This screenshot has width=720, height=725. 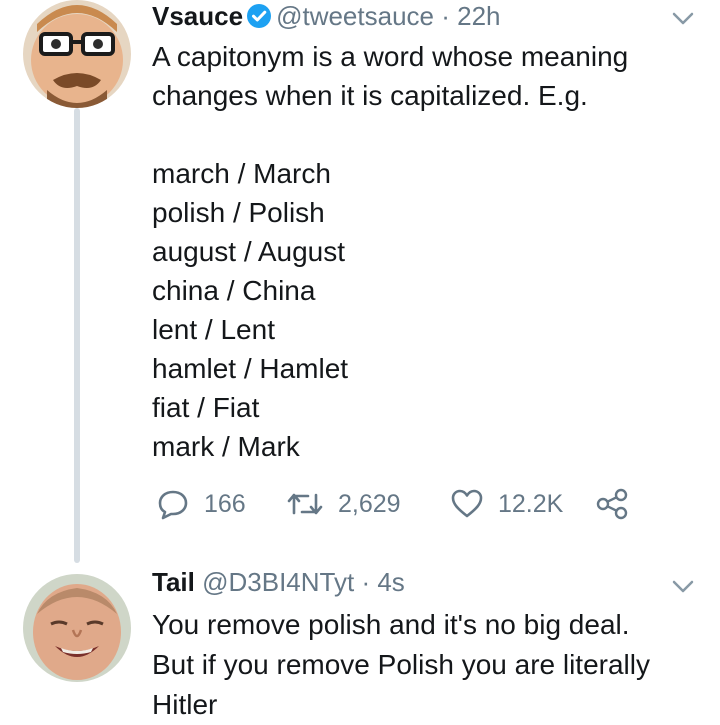 I want to click on reply-button: 166, so click(x=201, y=504).